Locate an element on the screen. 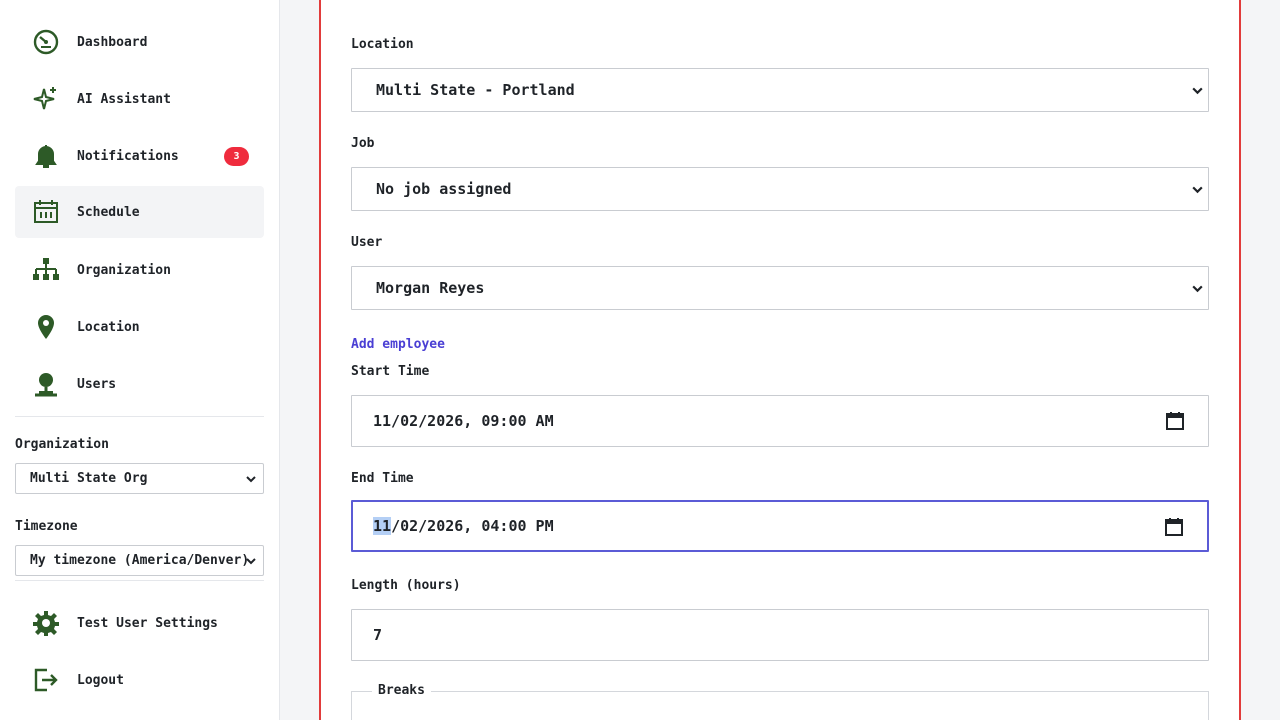 This screenshot has width=1280, height=720. nav-item-test-user-settings: Test User Settings is located at coordinates (139, 623).